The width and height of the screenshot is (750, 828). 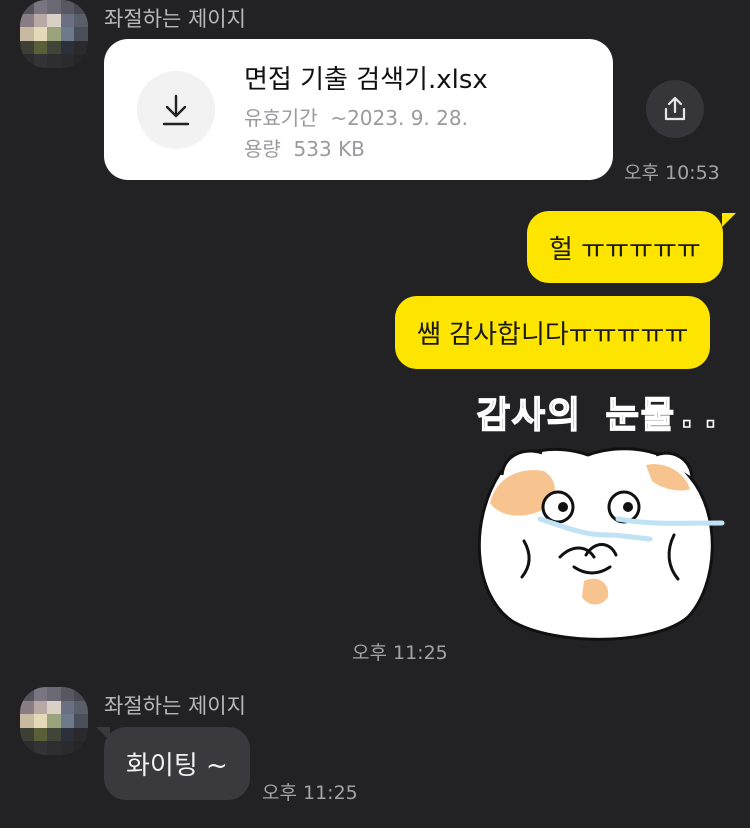 What do you see at coordinates (262, 149) in the screenshot?
I see `size-label: 용량` at bounding box center [262, 149].